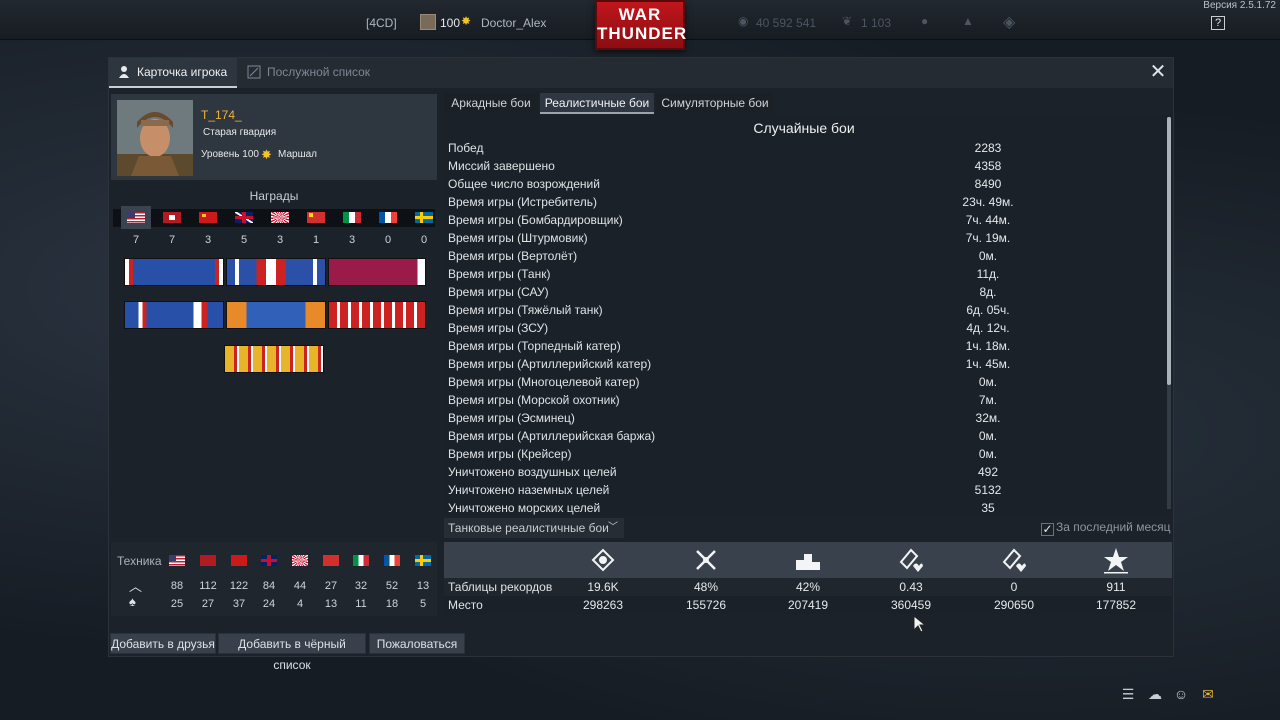 This screenshot has height=720, width=1280. Describe the element at coordinates (1106, 528) in the screenshot. I see `last-month-checkbox: ✓ За последний месяц` at that location.